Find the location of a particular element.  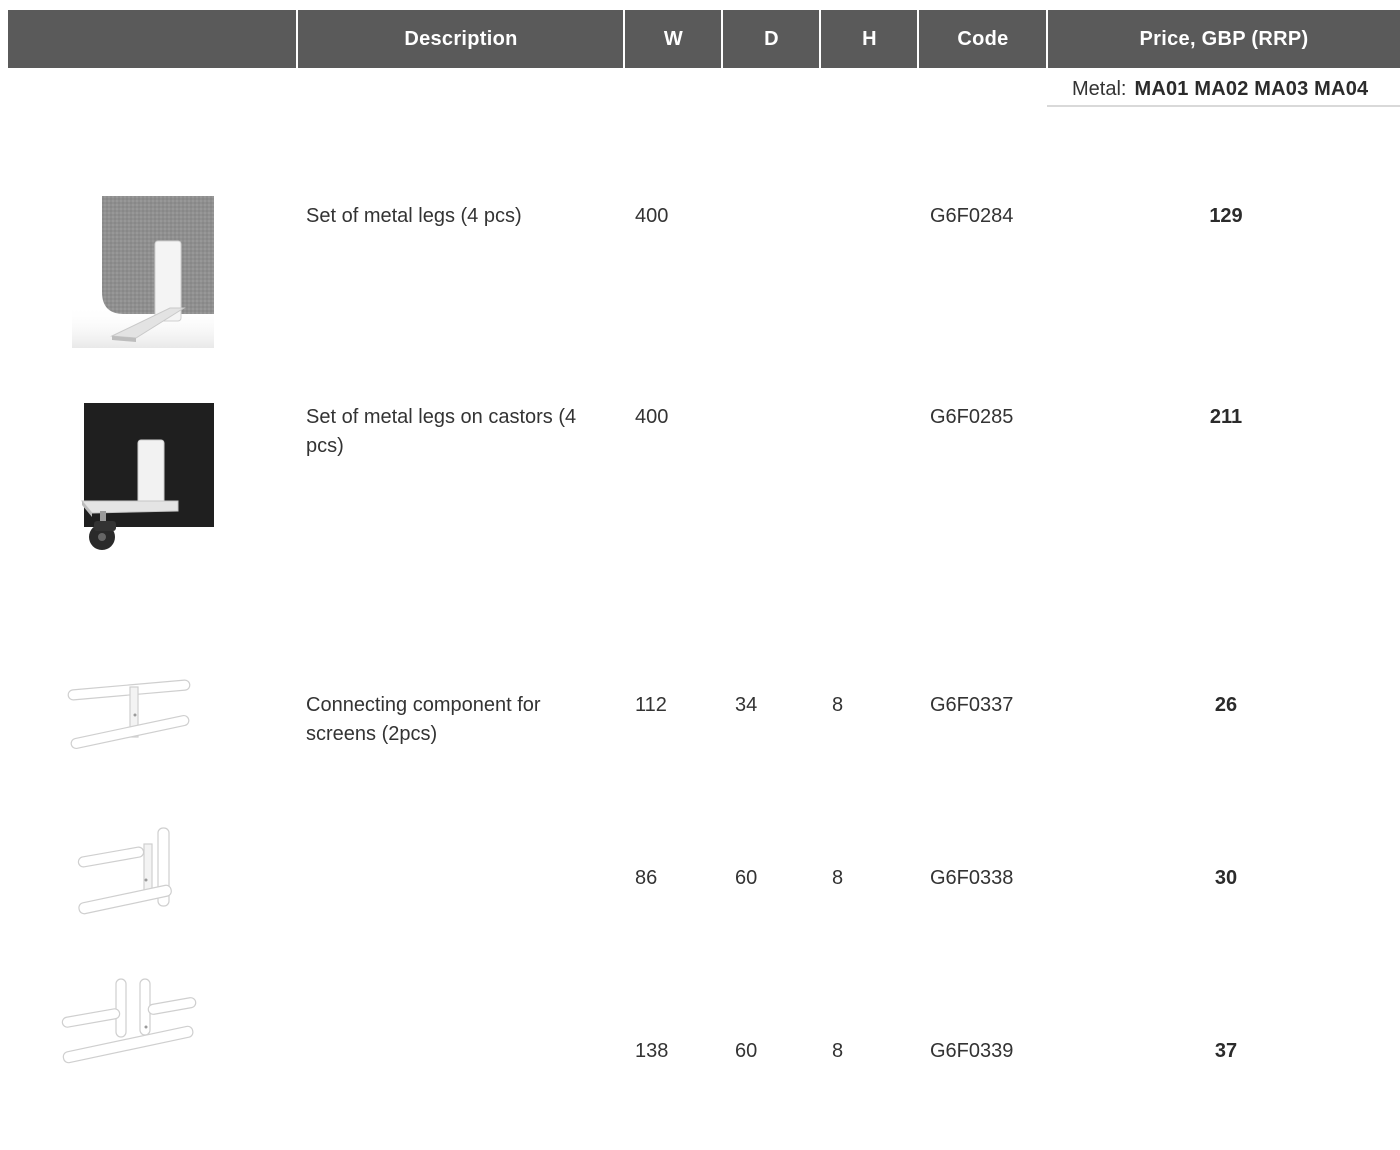

row-code: G6F0337 is located at coordinates (972, 705).